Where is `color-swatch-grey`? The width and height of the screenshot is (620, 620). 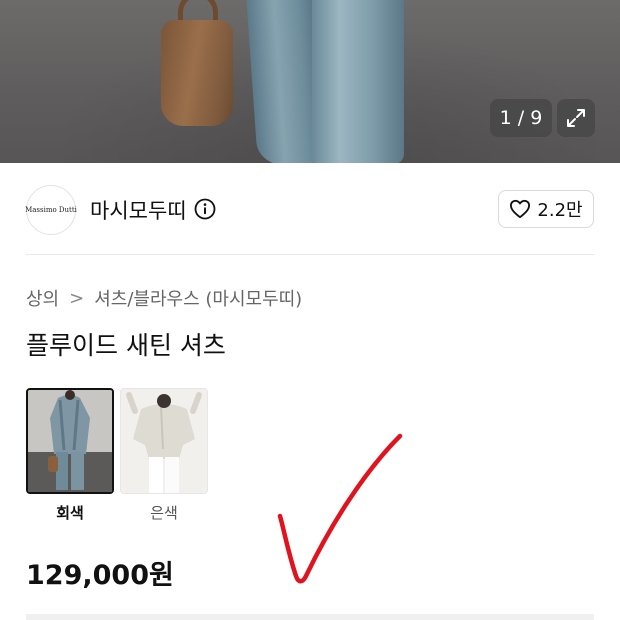
color-swatch-grey is located at coordinates (70, 441).